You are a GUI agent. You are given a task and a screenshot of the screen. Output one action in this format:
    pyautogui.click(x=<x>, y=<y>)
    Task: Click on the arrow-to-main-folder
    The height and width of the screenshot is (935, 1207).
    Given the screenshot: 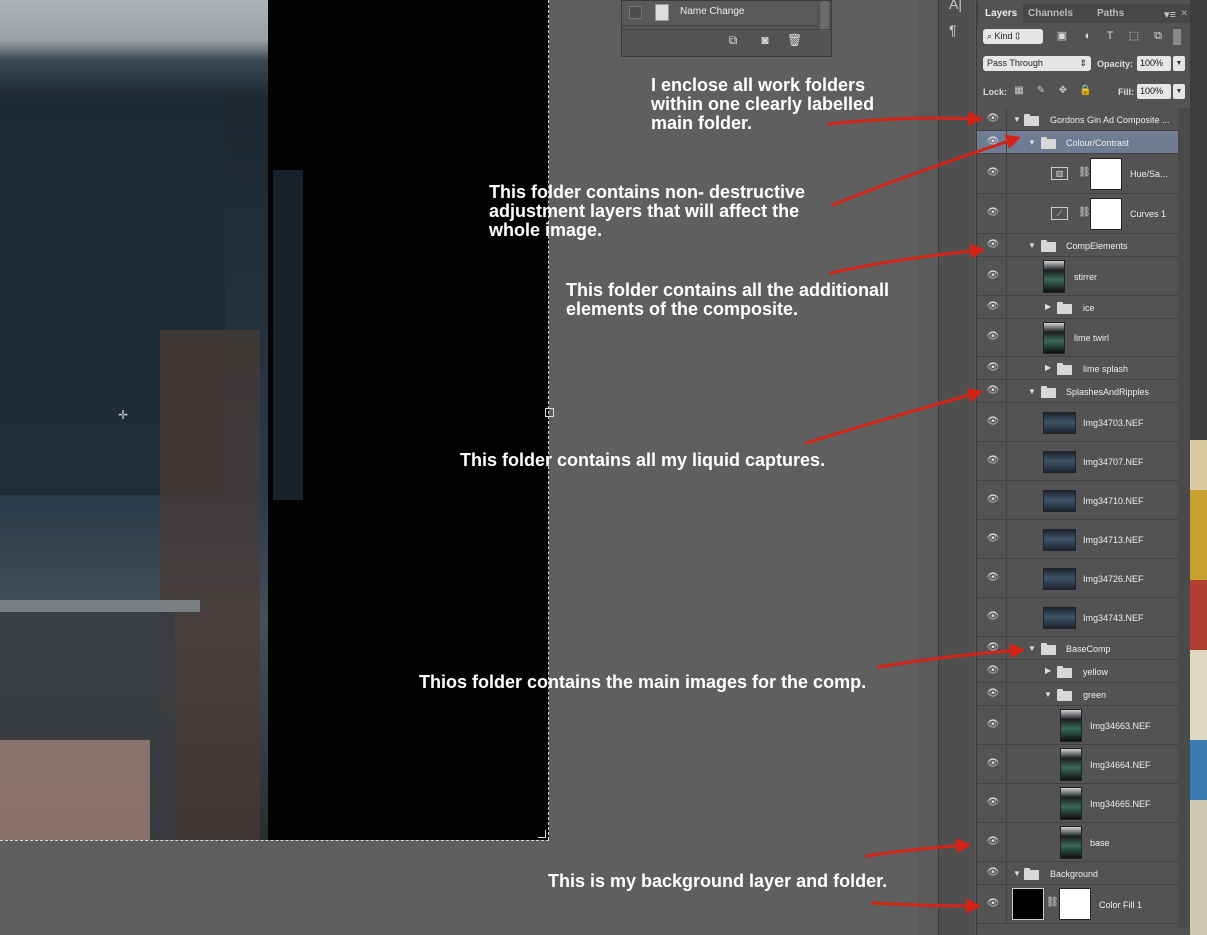 What is the action you would take?
    pyautogui.click(x=904, y=119)
    